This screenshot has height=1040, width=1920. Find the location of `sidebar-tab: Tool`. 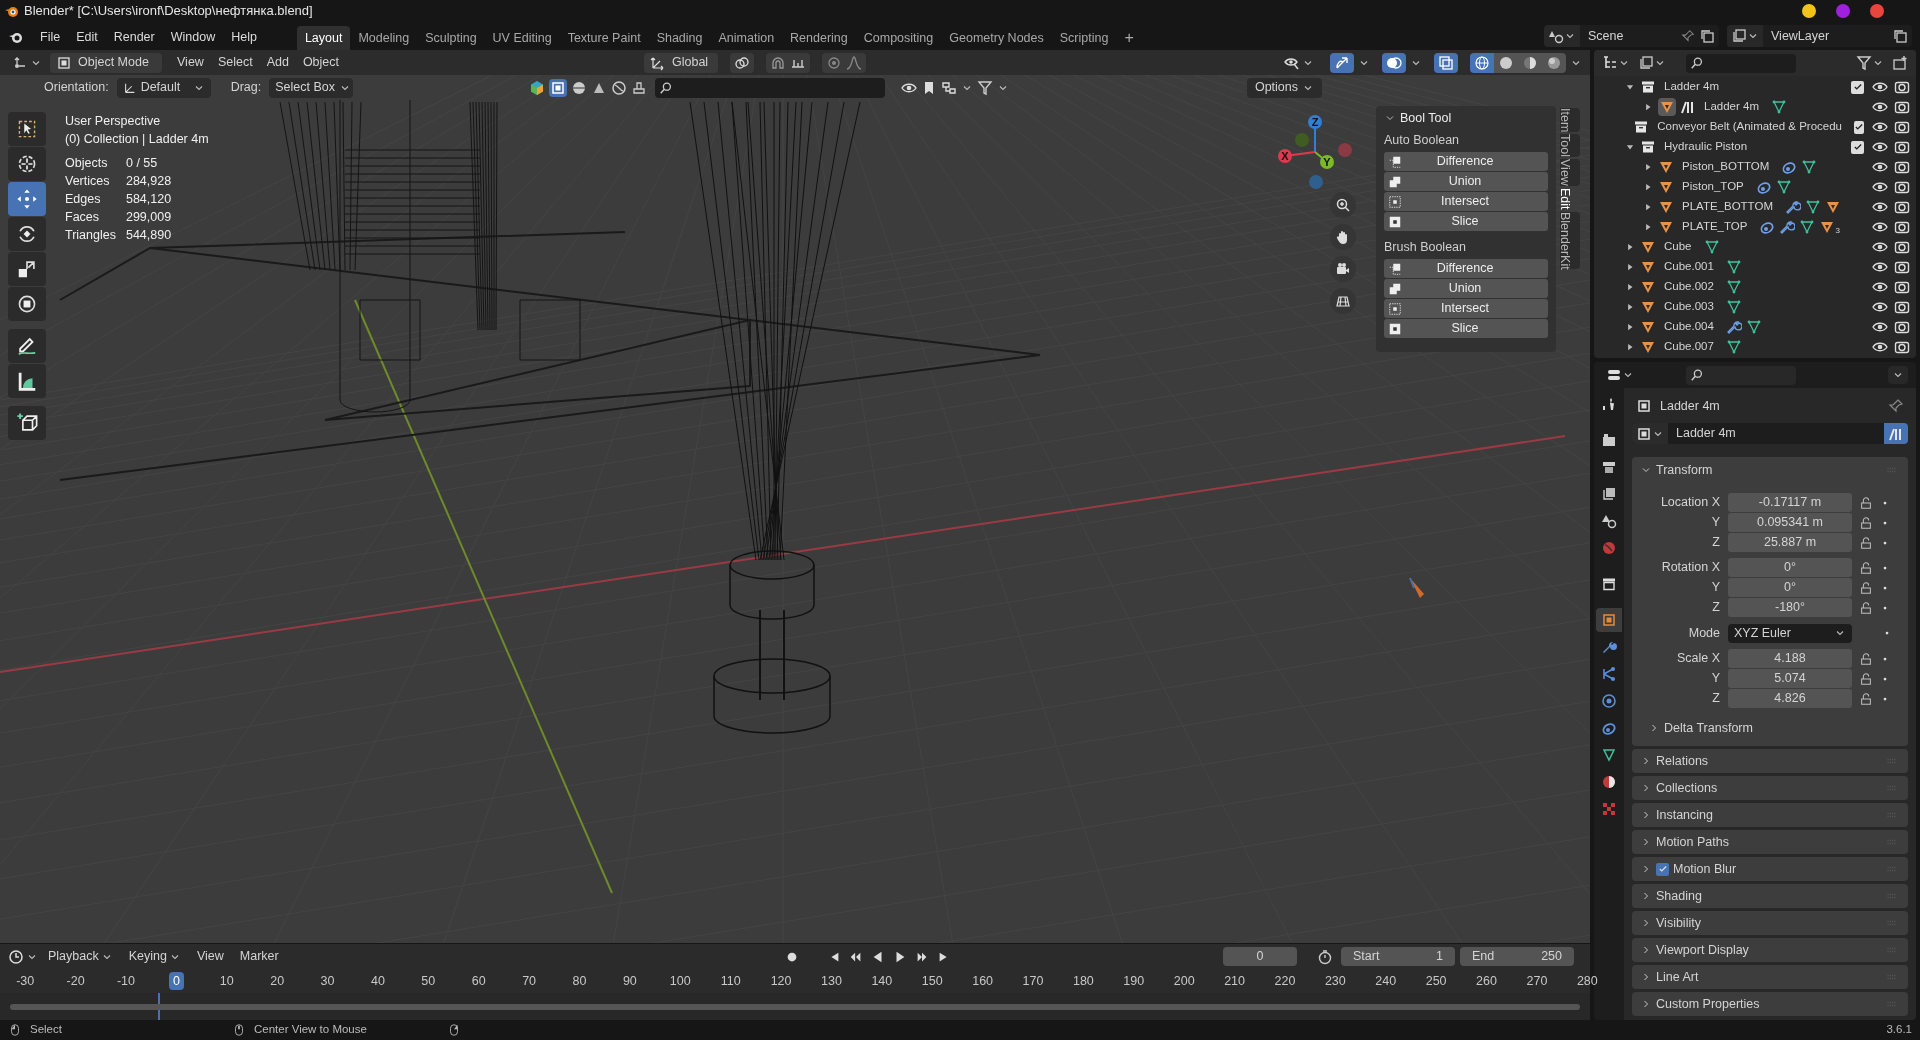

sidebar-tab: Tool is located at coordinates (1570, 146).